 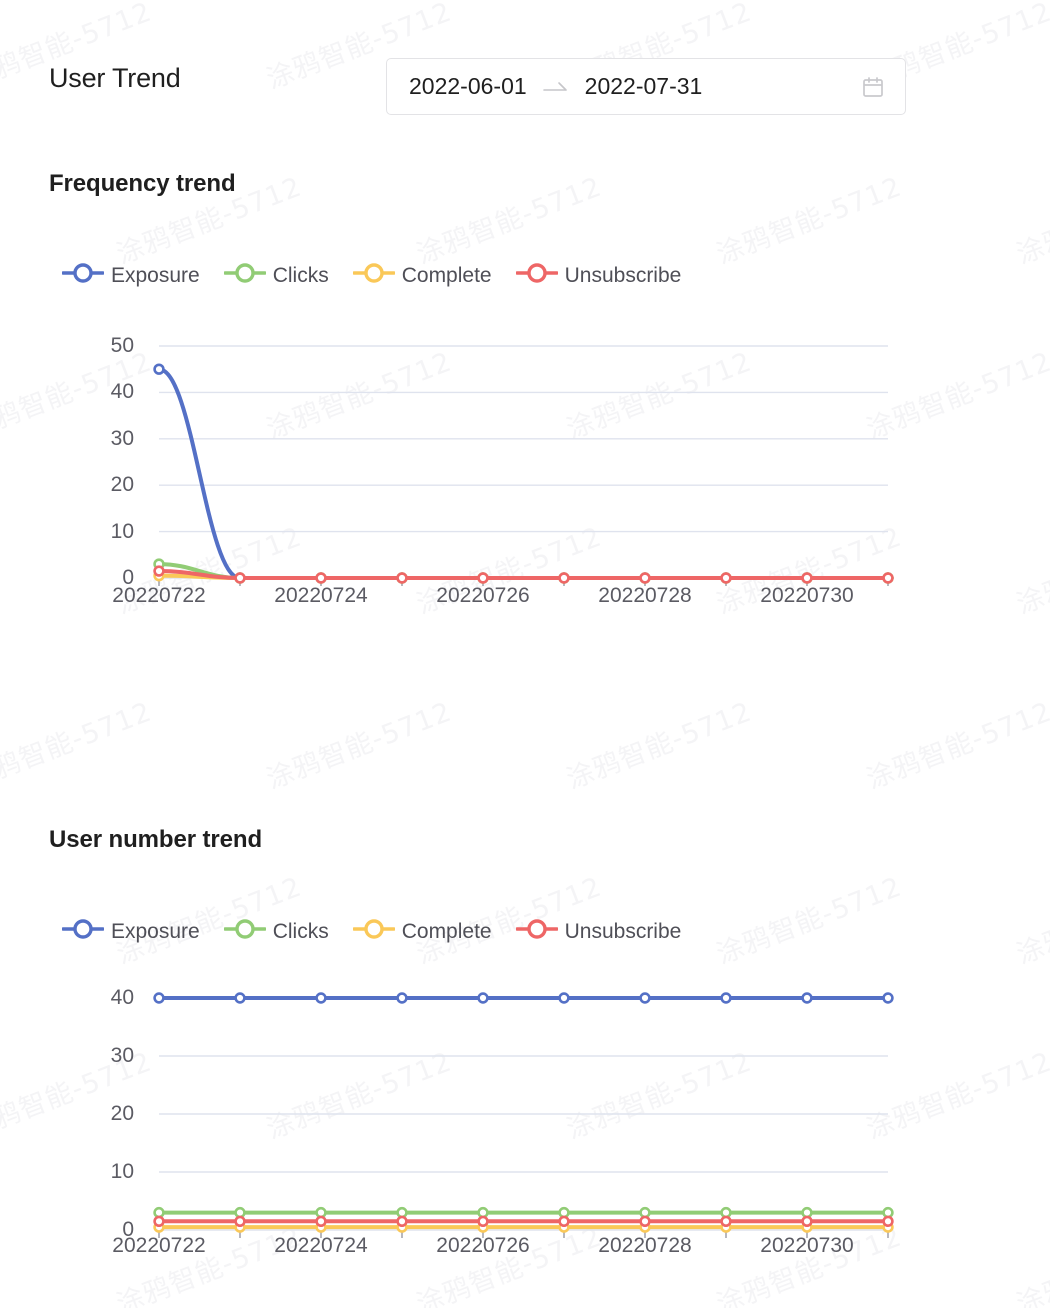 I want to click on arrow-right-icon, so click(x=556, y=87).